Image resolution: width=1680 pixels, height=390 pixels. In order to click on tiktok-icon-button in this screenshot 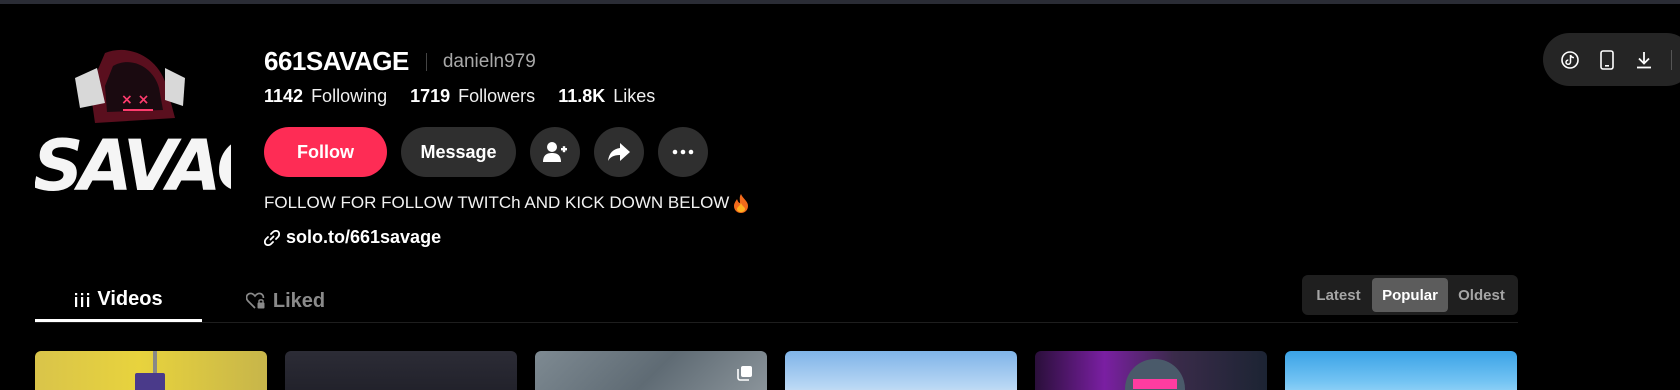, I will do `click(1570, 60)`.